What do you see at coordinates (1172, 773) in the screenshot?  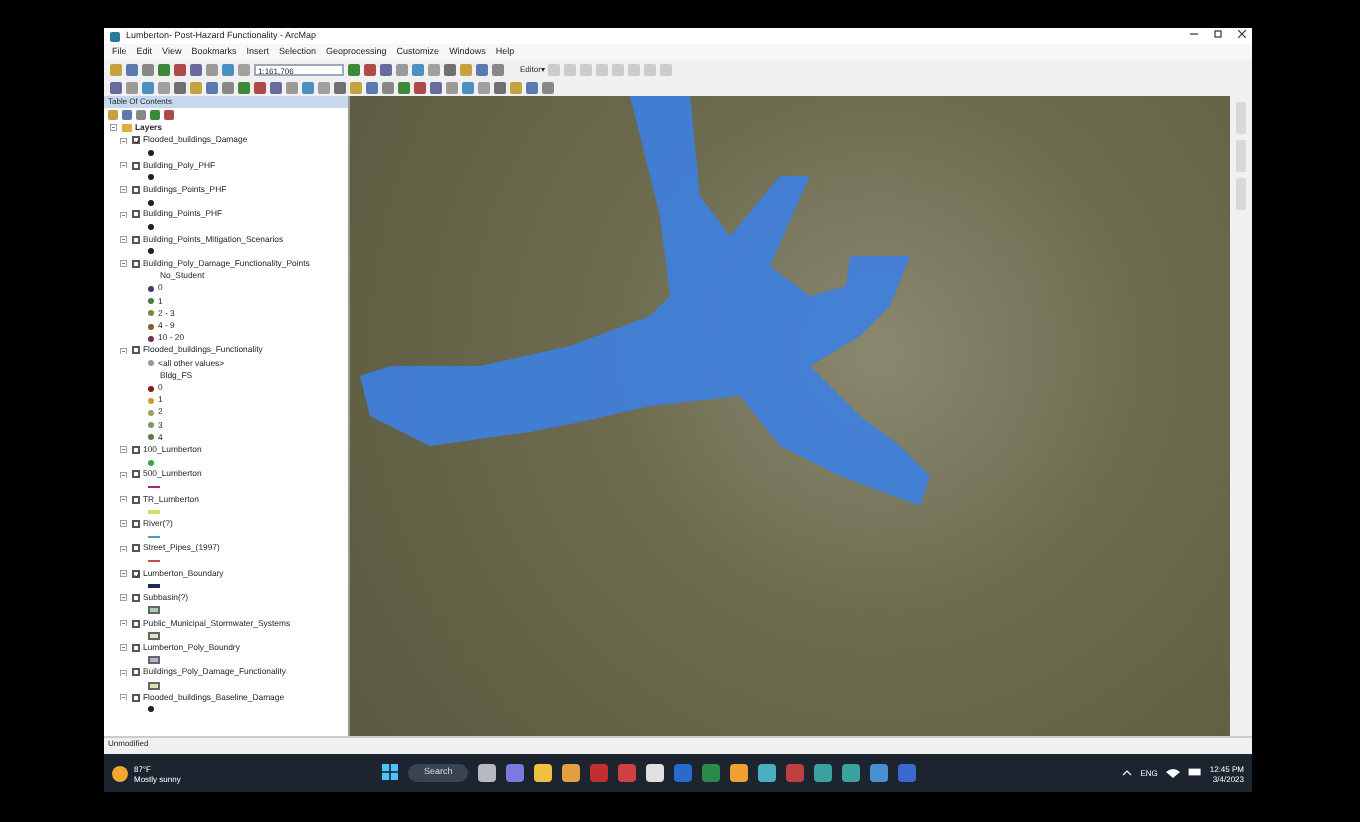 I see `wifi-icon` at bounding box center [1172, 773].